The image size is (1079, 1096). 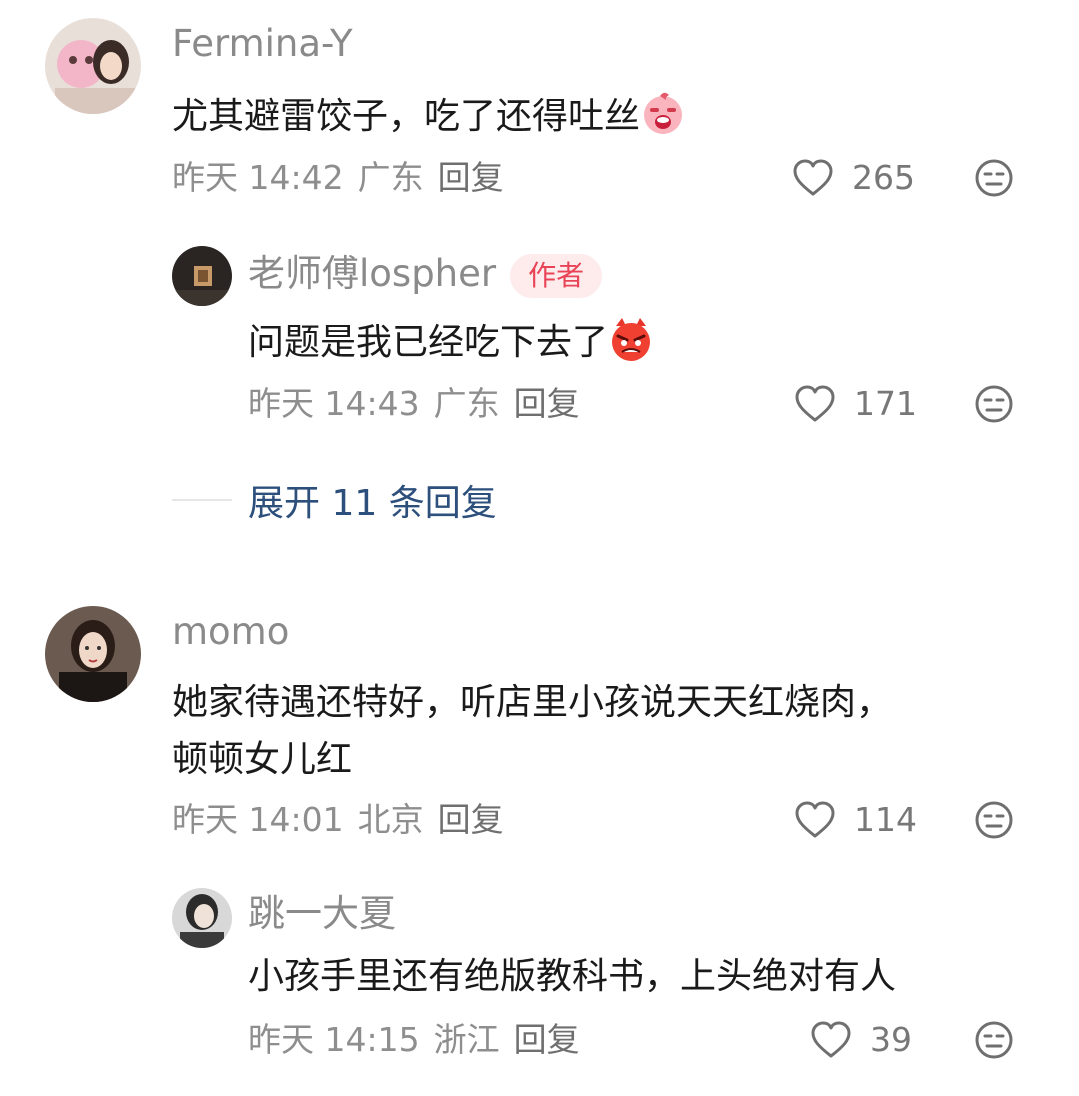 I want to click on comment-meta: 昨天 14:15 浙江 回复, so click(x=414, y=1040).